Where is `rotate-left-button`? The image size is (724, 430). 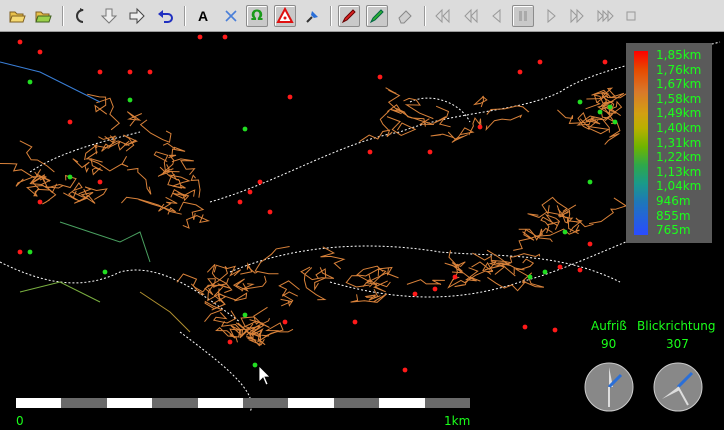
rotate-left-button is located at coordinates (81, 16).